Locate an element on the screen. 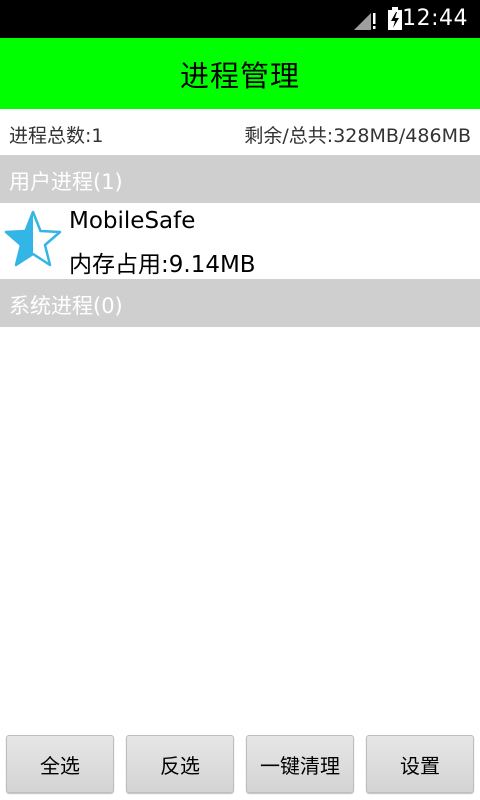 The image size is (480, 800). status-bar: 12:44 is located at coordinates (240, 19).